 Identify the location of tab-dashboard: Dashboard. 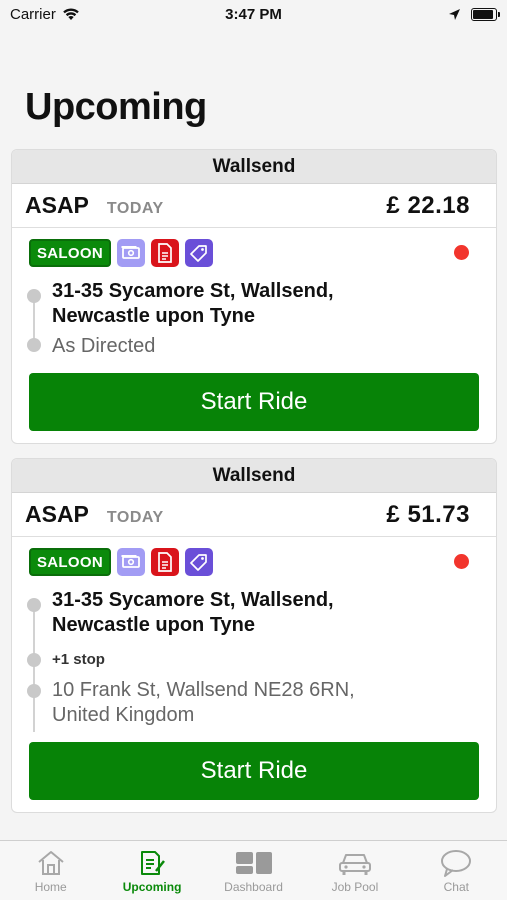
(253, 870).